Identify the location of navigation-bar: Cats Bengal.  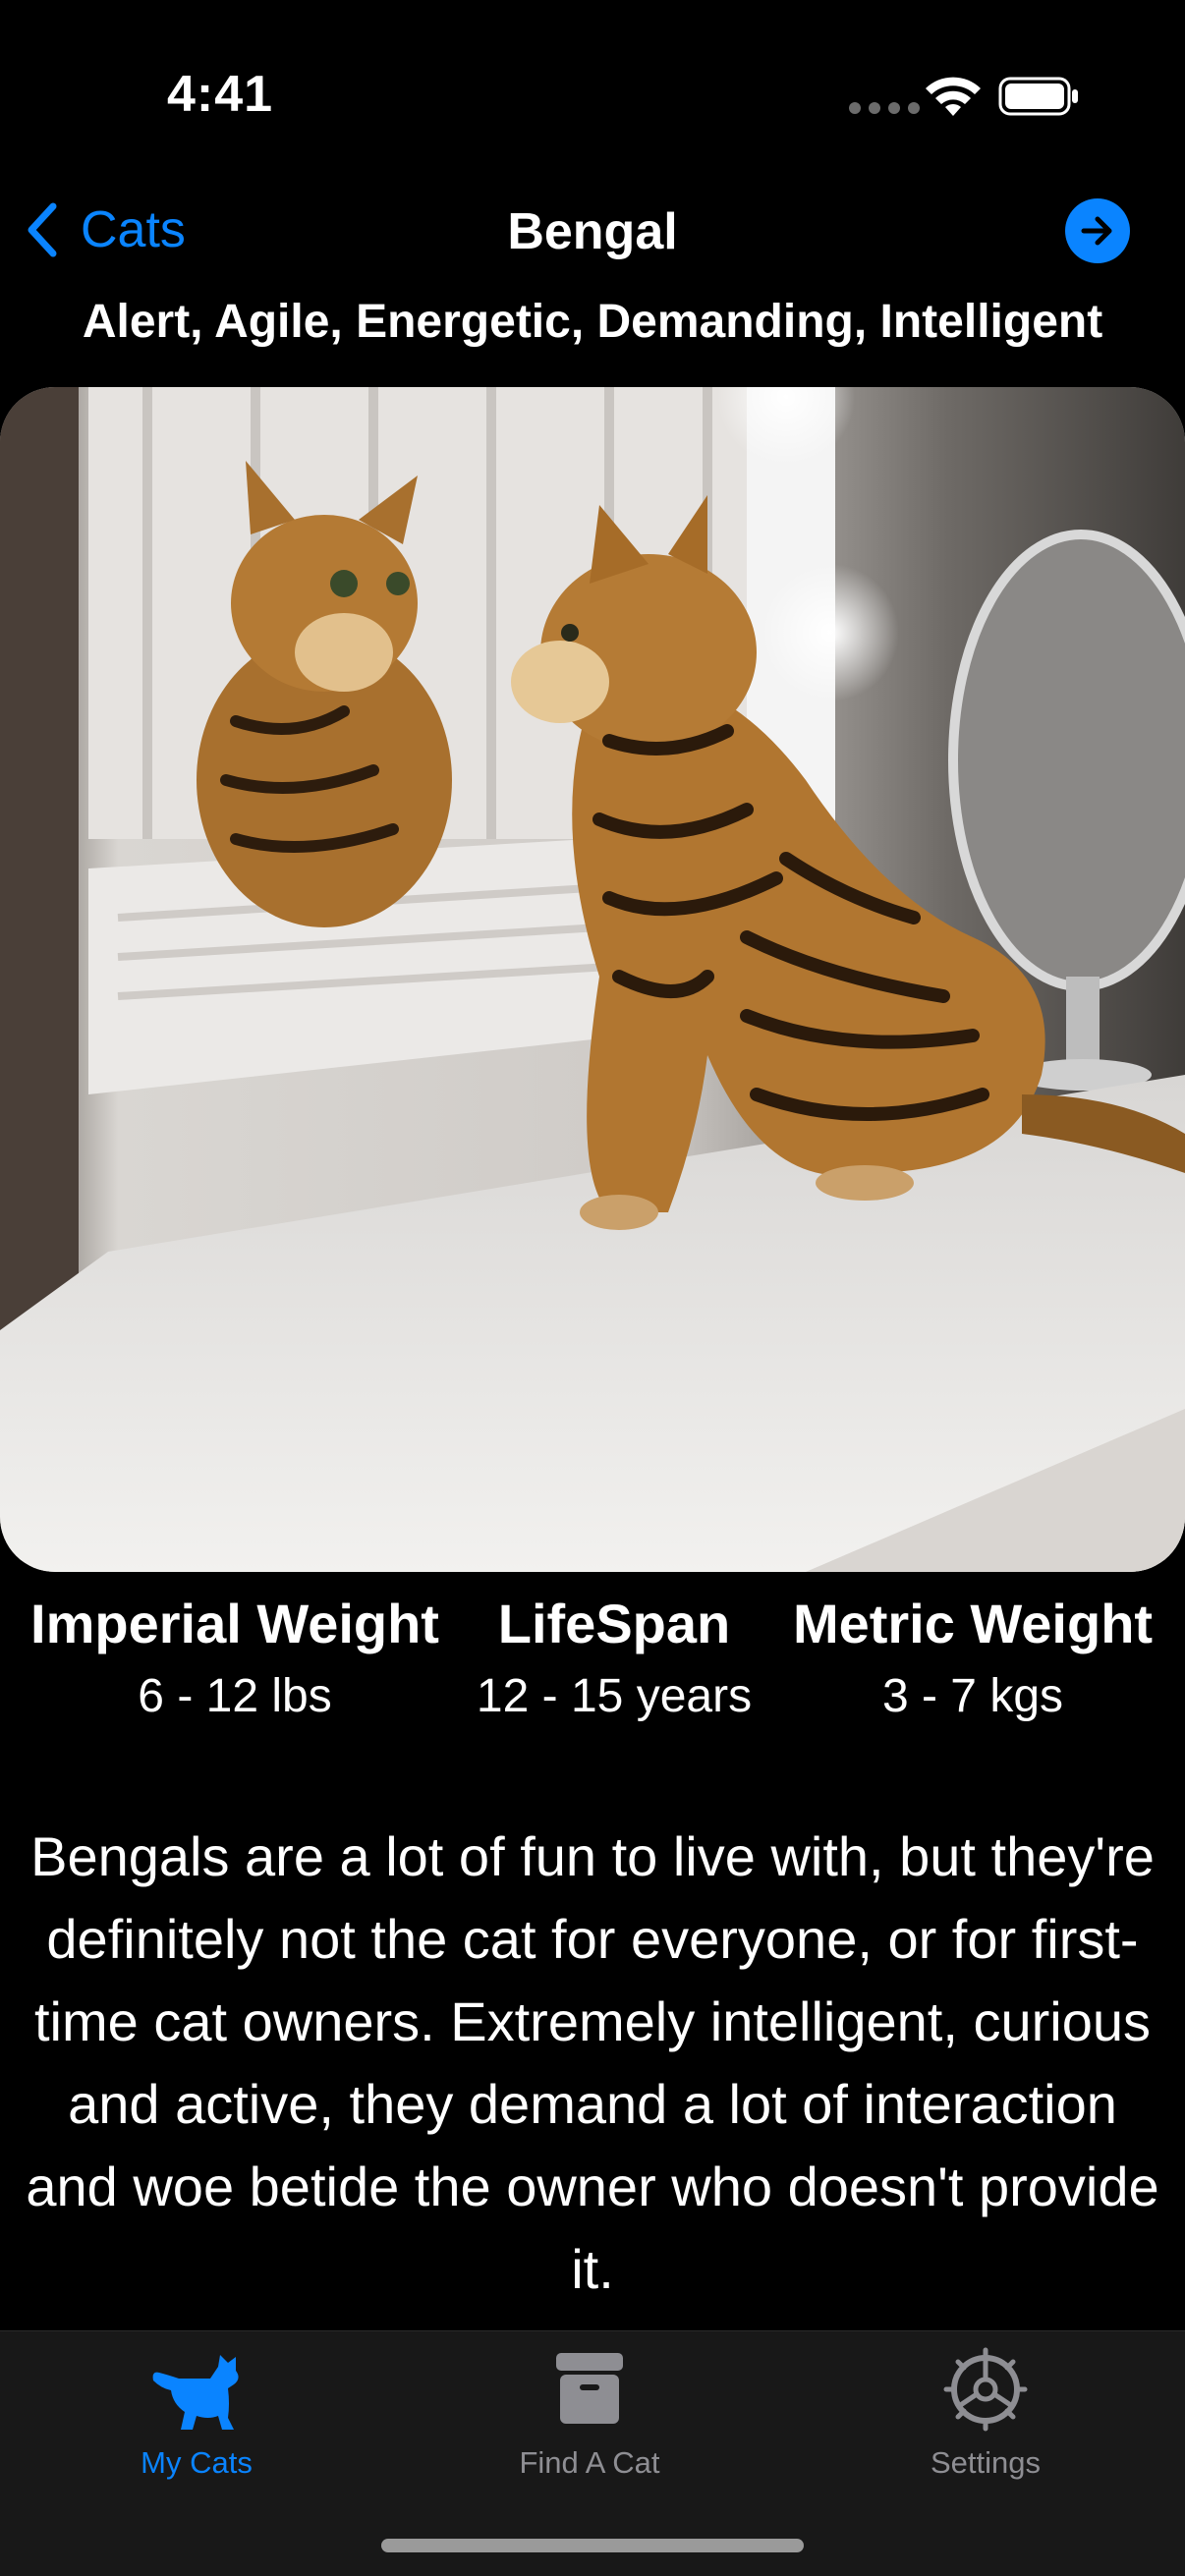
(592, 236).